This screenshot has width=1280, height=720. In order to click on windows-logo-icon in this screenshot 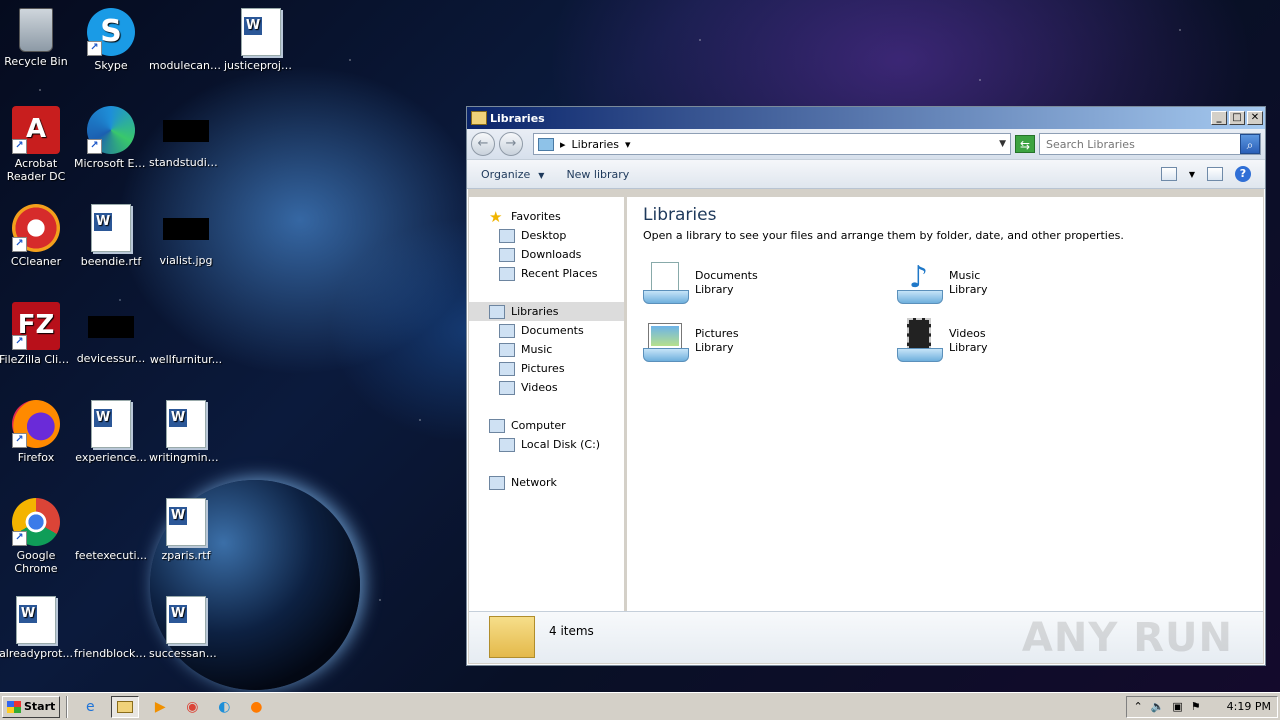, I will do `click(14, 706)`.